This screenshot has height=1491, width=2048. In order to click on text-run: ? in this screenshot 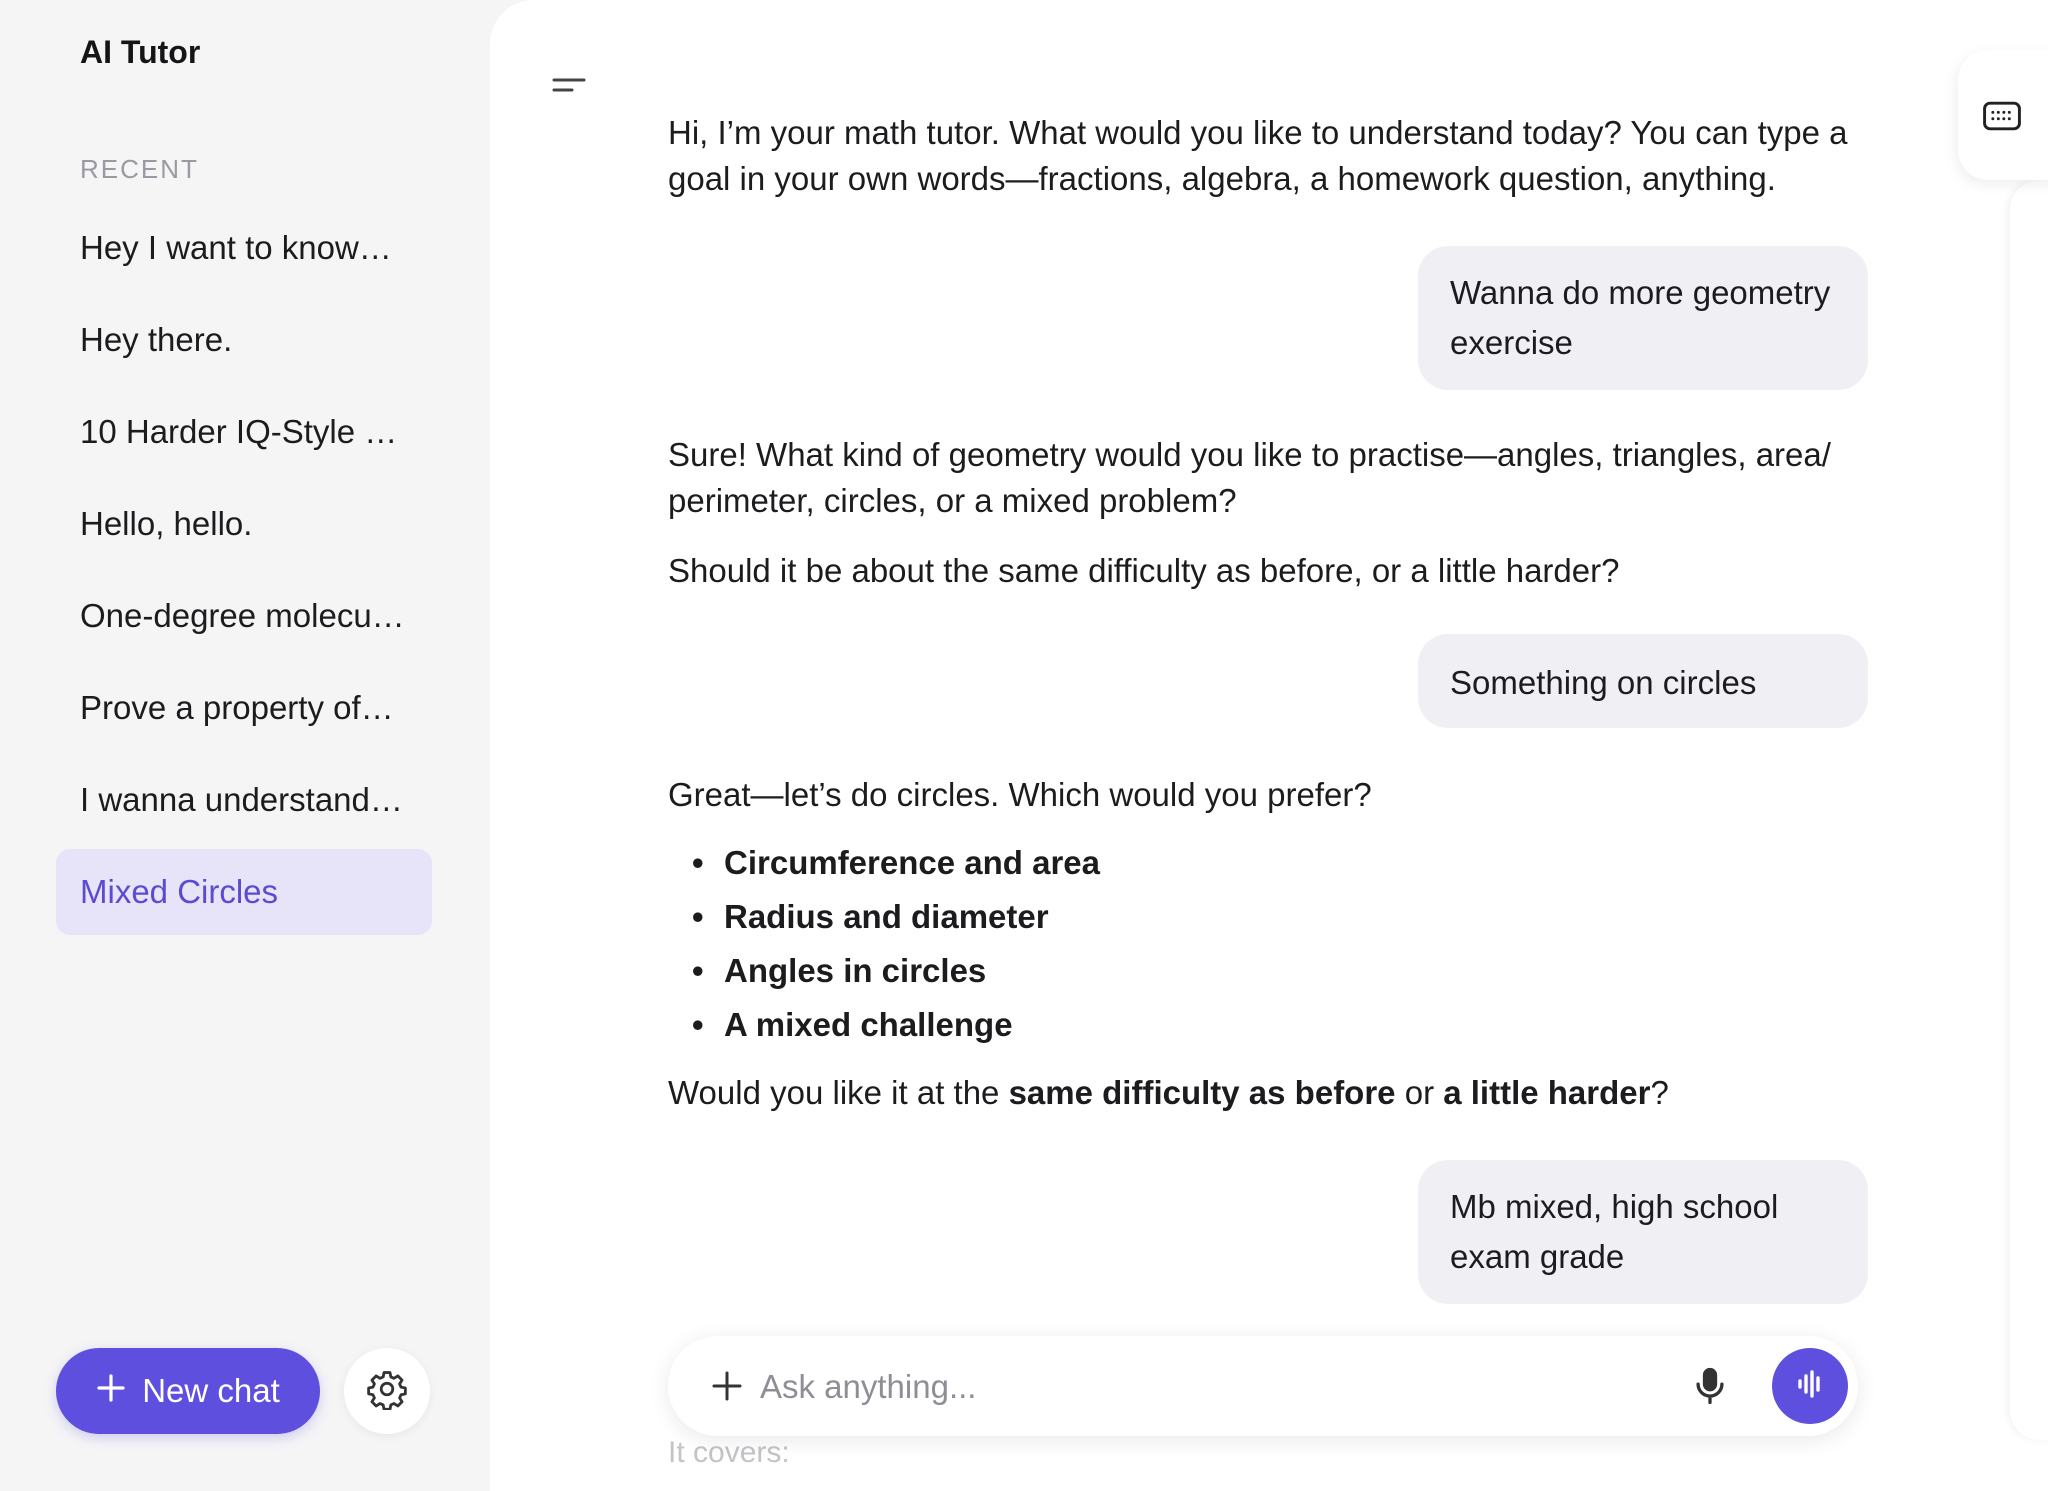, I will do `click(1659, 1092)`.